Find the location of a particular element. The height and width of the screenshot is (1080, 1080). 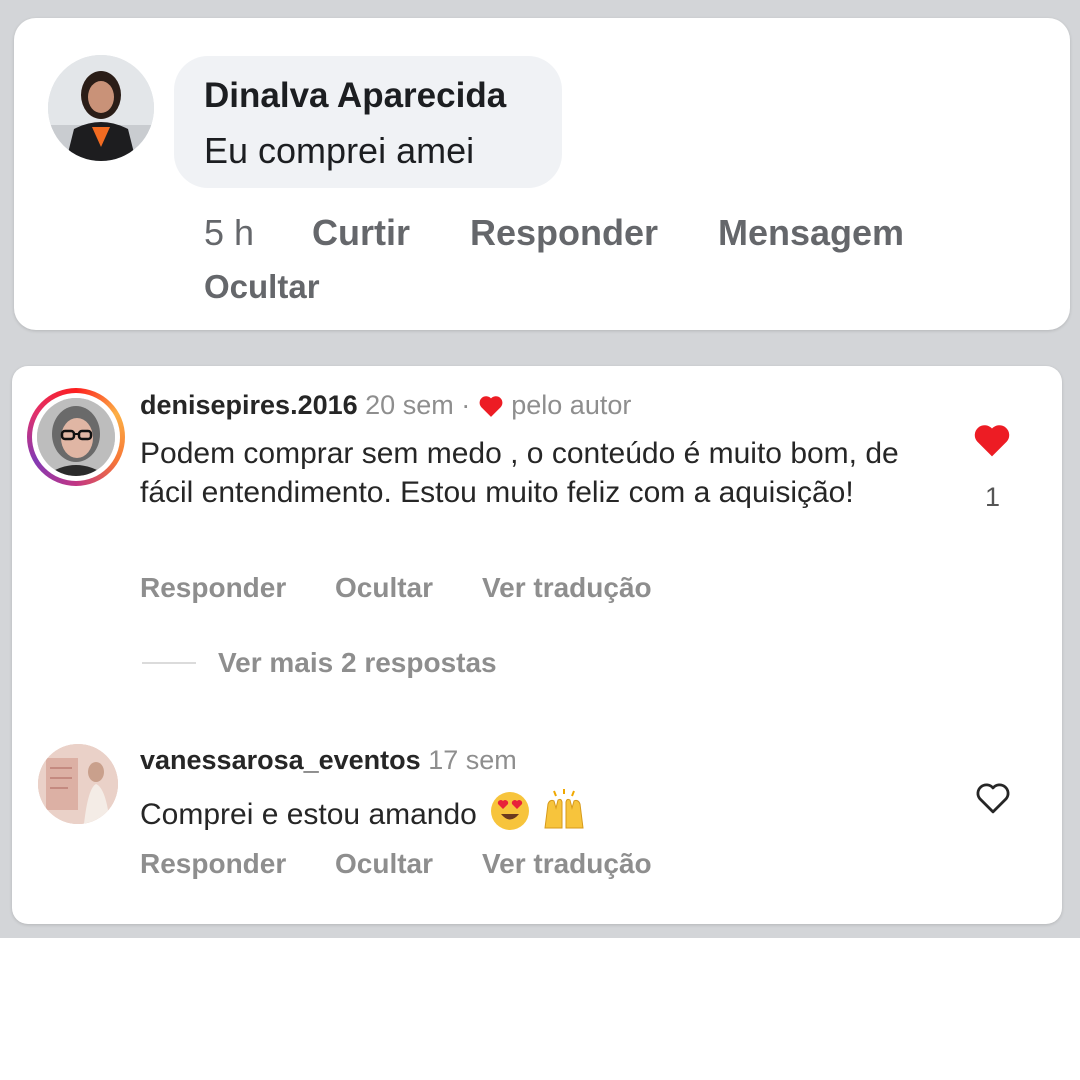

username: denisepires.2016 is located at coordinates (249, 405).